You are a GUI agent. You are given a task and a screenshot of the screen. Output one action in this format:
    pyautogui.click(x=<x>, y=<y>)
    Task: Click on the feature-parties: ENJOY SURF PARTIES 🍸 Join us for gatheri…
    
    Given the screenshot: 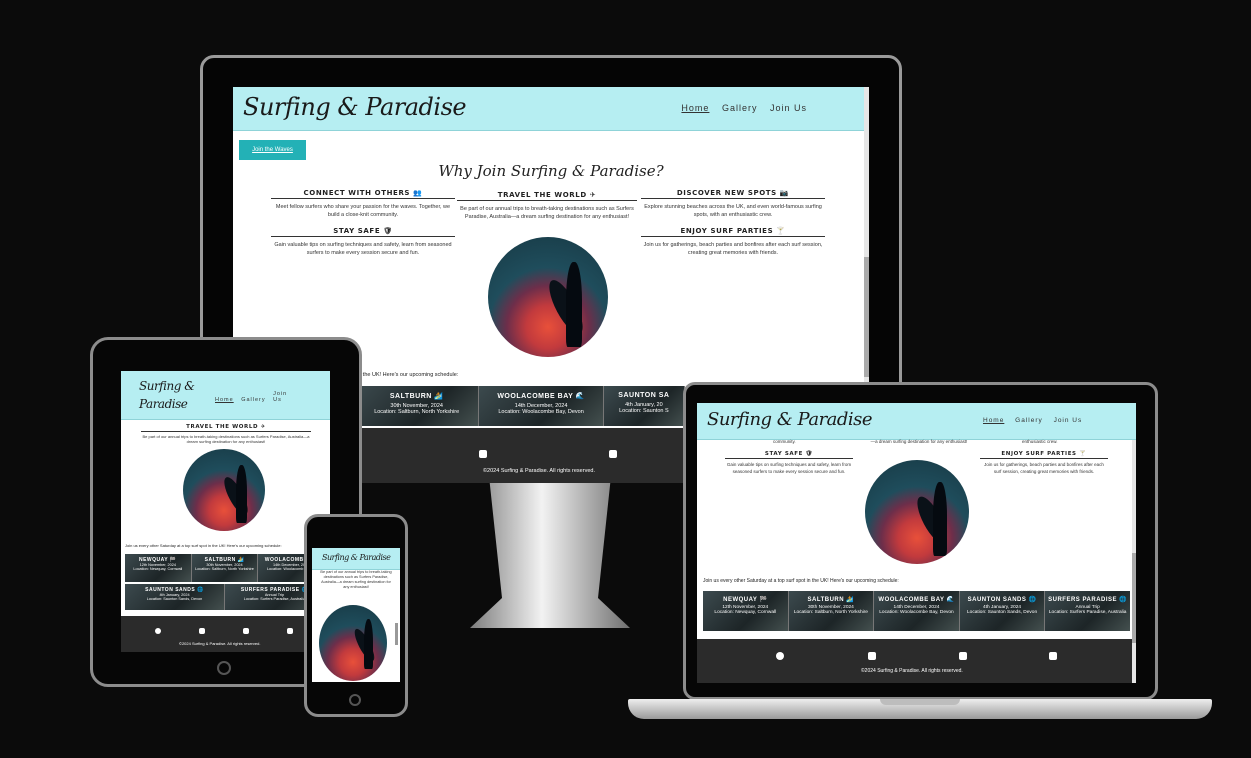 What is the action you would take?
    pyautogui.click(x=733, y=242)
    